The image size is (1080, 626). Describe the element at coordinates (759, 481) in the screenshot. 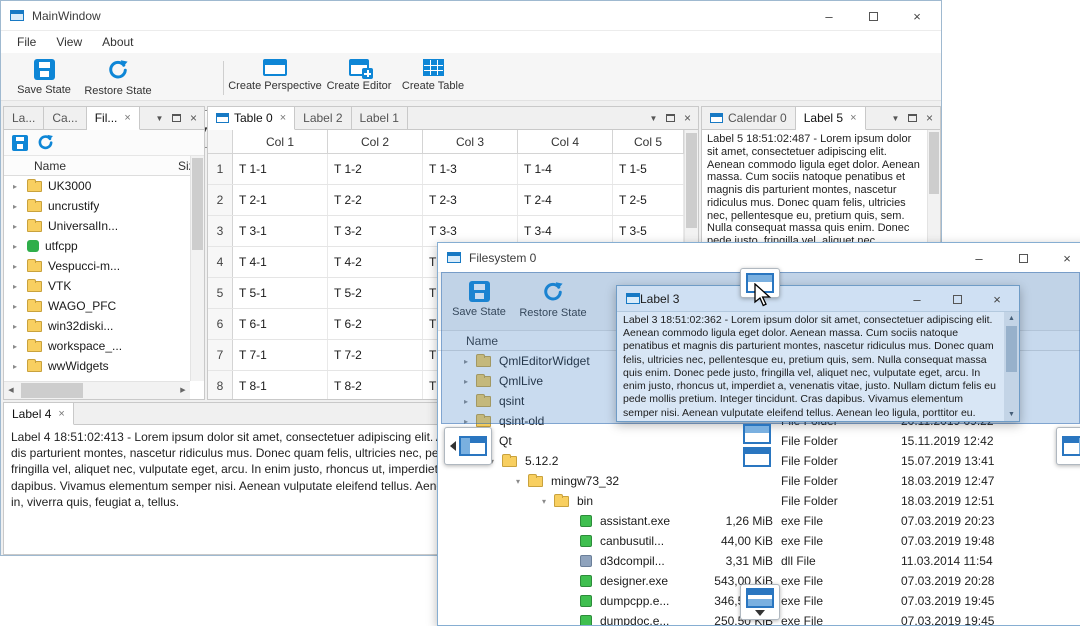

I see `fs-tree-row: ▾ mingw73_32 File Folder 18.03.2019 12:47` at that location.